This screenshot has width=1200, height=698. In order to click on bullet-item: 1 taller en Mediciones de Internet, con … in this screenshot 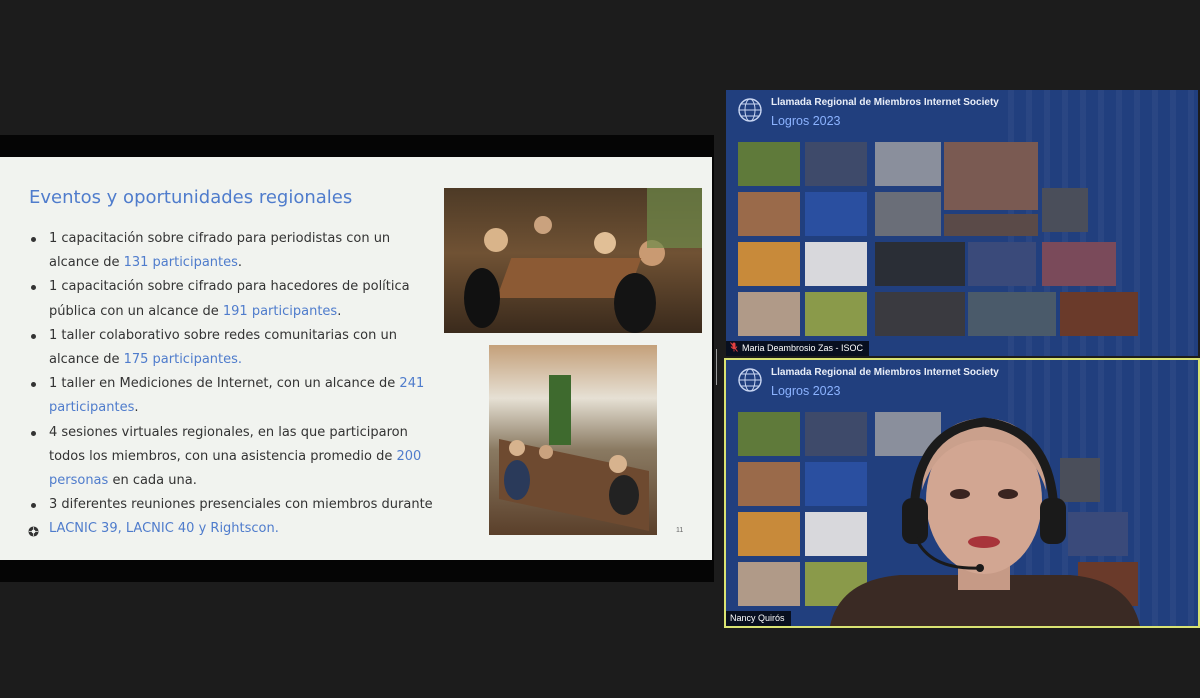, I will do `click(234, 396)`.